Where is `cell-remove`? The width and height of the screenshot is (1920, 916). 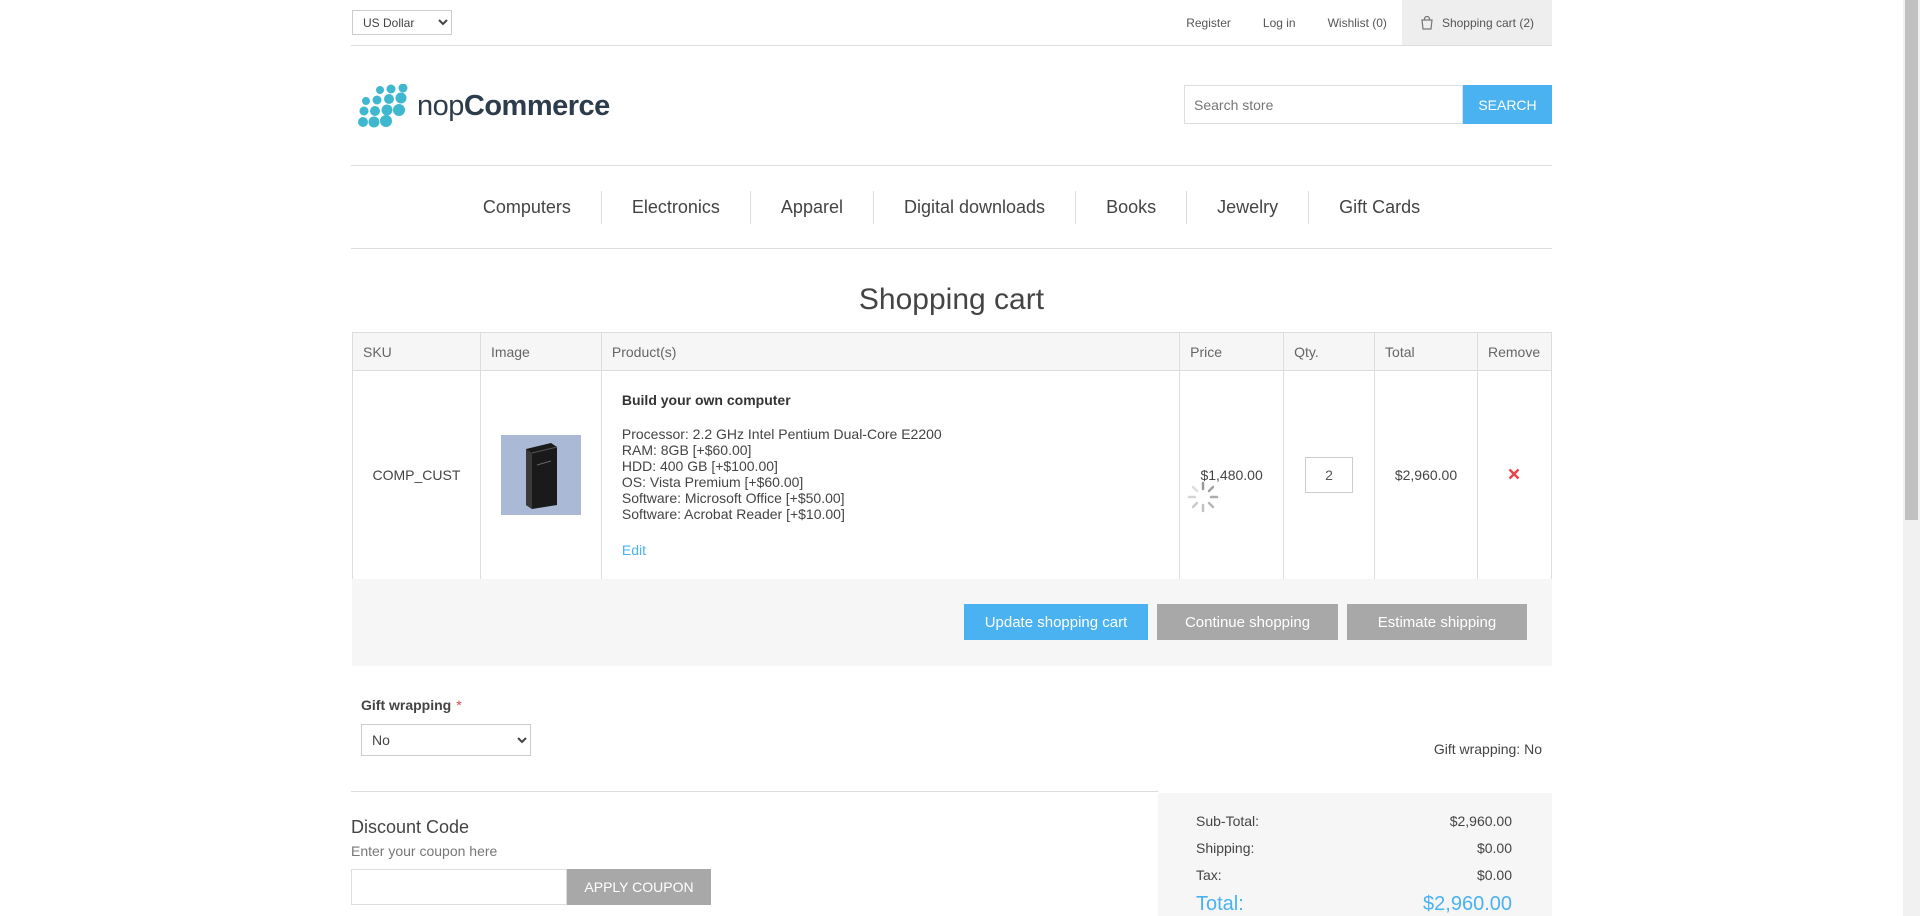
cell-remove is located at coordinates (1514, 475).